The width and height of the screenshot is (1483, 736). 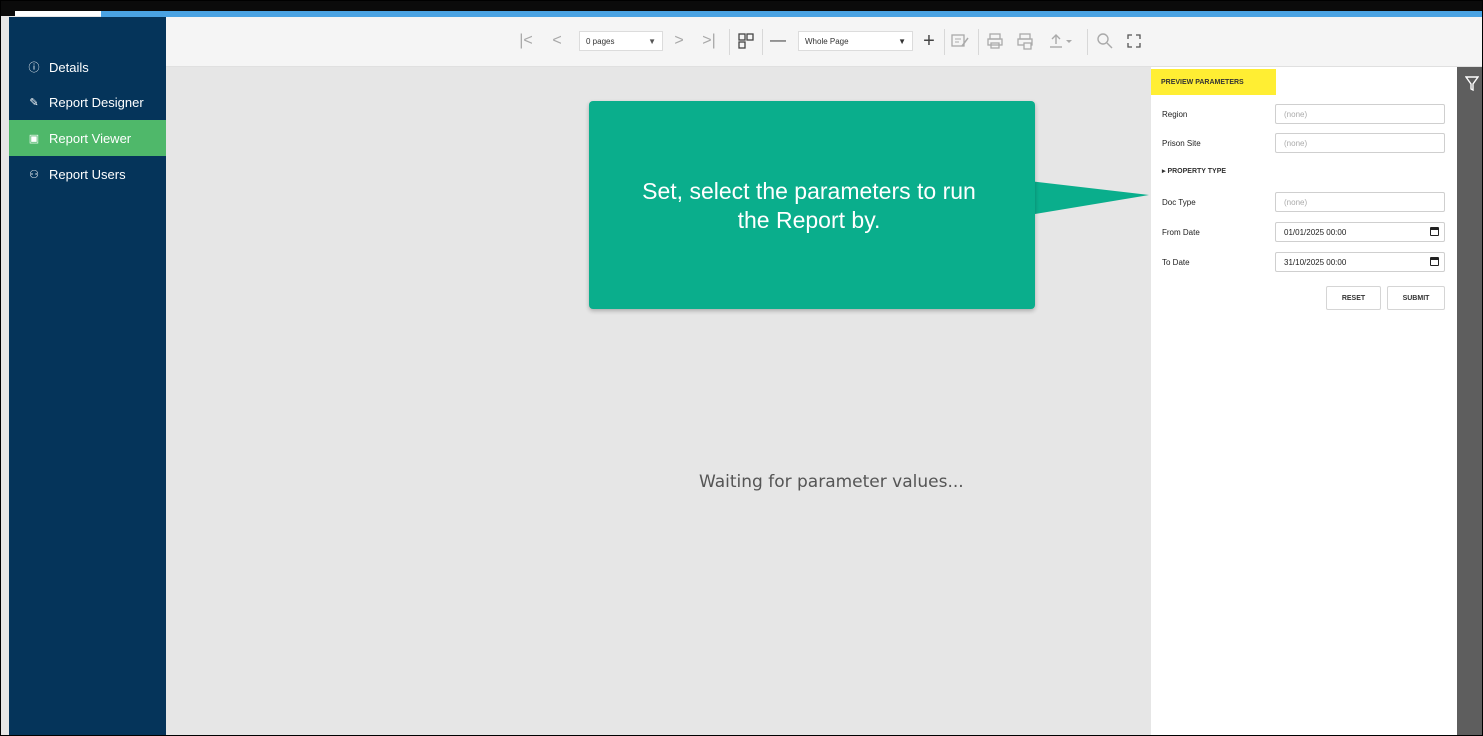 What do you see at coordinates (1360, 202) in the screenshot?
I see `doc-type-field: (none)` at bounding box center [1360, 202].